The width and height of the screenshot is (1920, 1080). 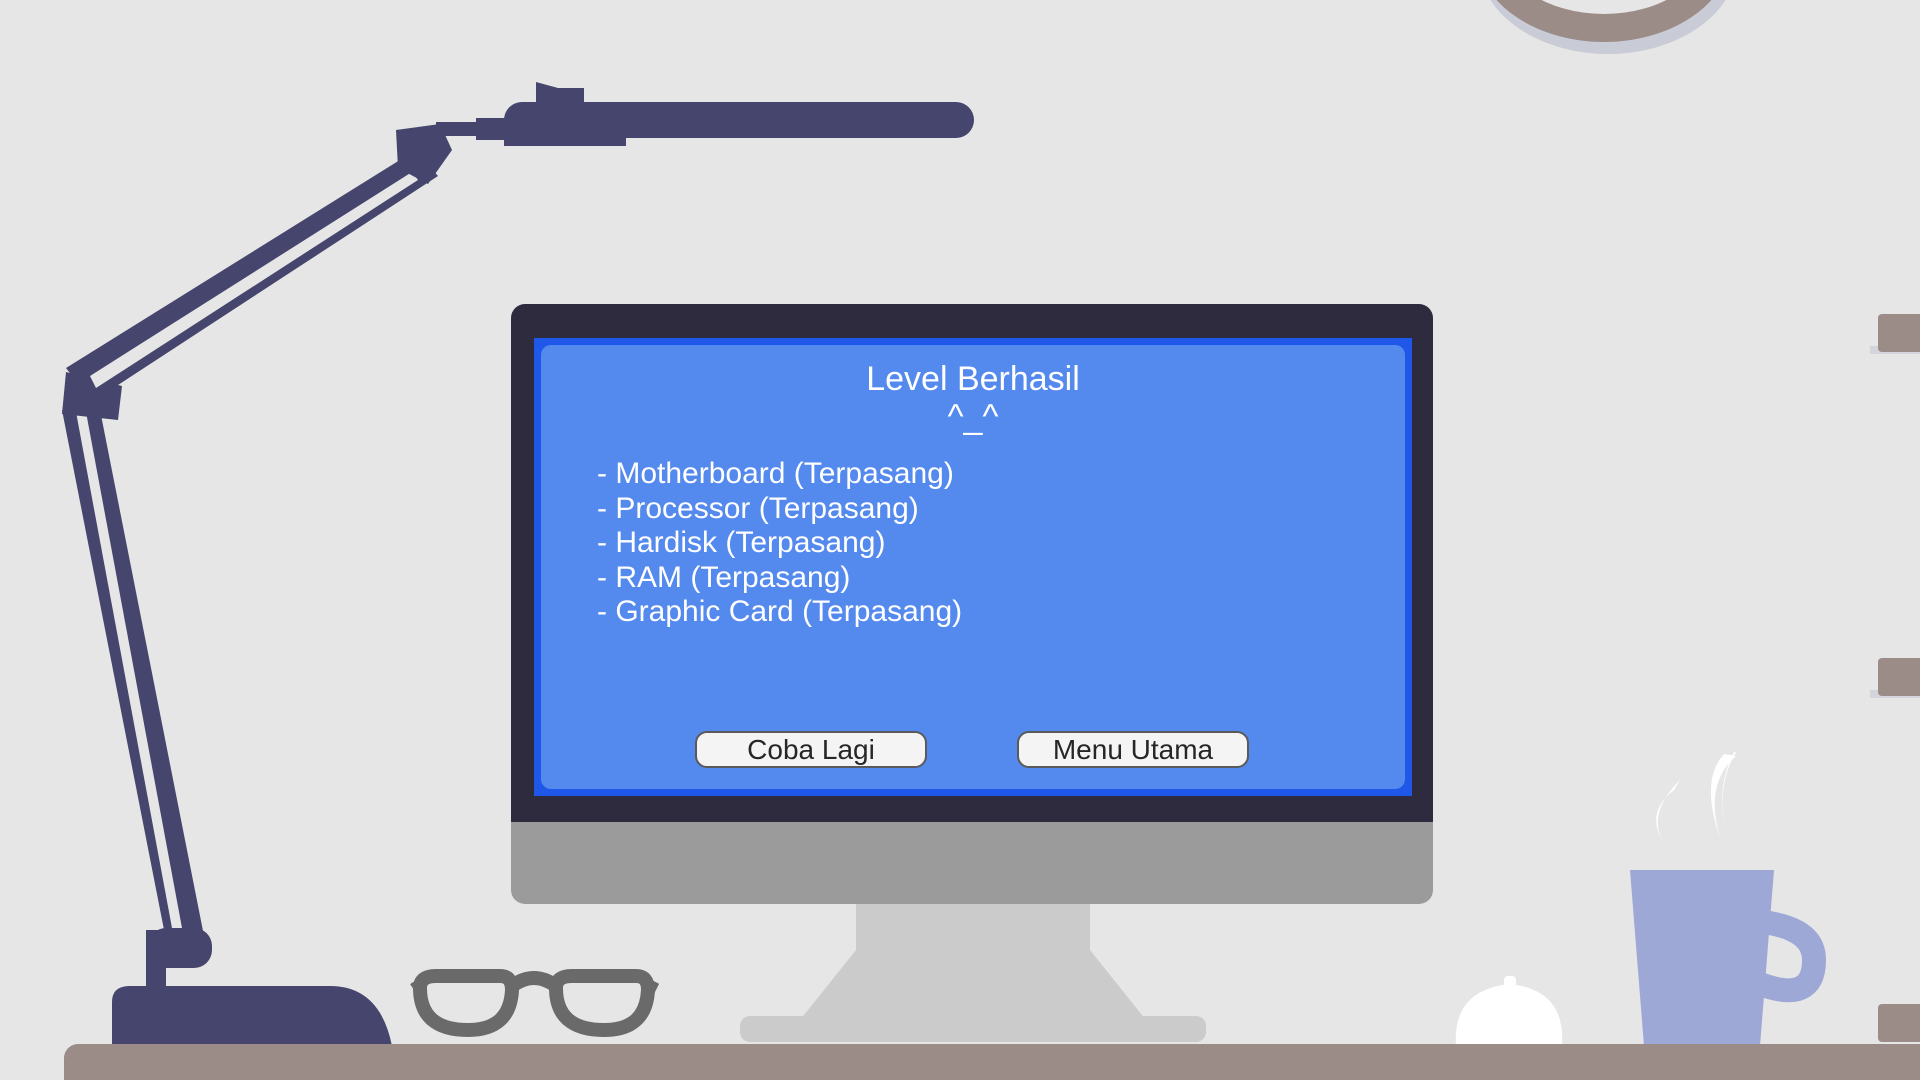 I want to click on retry-button: Coba Lagi, so click(x=811, y=749).